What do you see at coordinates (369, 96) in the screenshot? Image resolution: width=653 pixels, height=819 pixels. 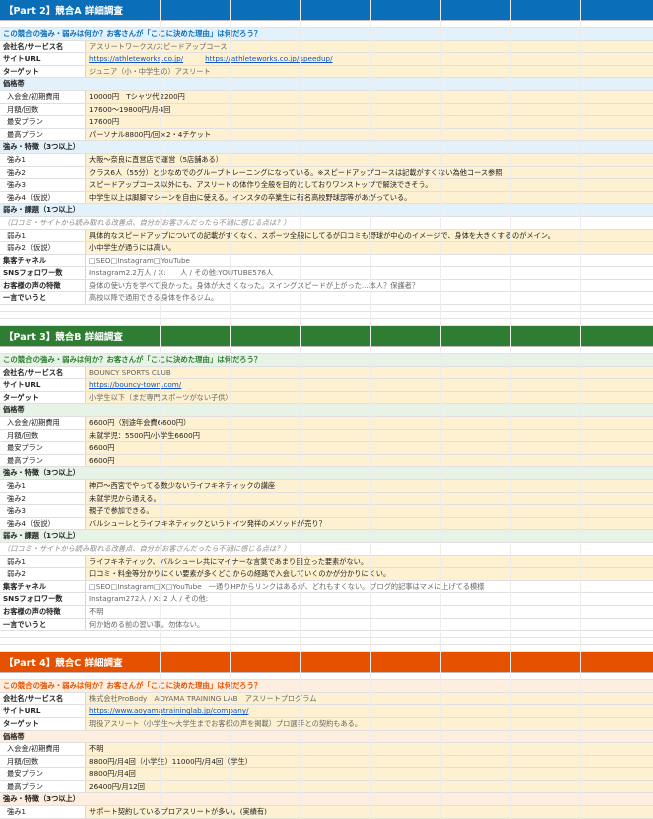 I see `row-value: 10000円 Tシャツ代2200円` at bounding box center [369, 96].